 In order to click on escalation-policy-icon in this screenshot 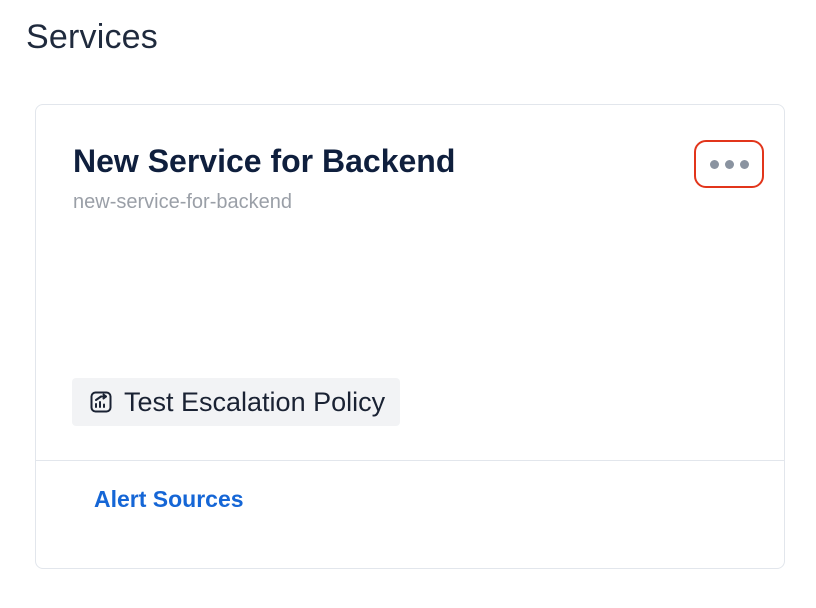, I will do `click(101, 402)`.